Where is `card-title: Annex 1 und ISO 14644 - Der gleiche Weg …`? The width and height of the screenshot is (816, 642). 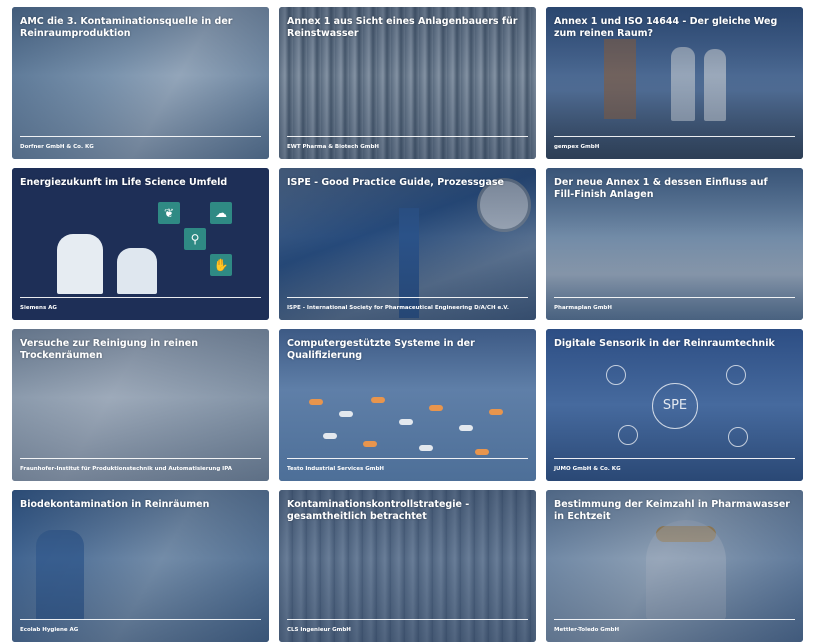
card-title: Annex 1 und ISO 14644 - Der gleiche Weg … is located at coordinates (666, 27).